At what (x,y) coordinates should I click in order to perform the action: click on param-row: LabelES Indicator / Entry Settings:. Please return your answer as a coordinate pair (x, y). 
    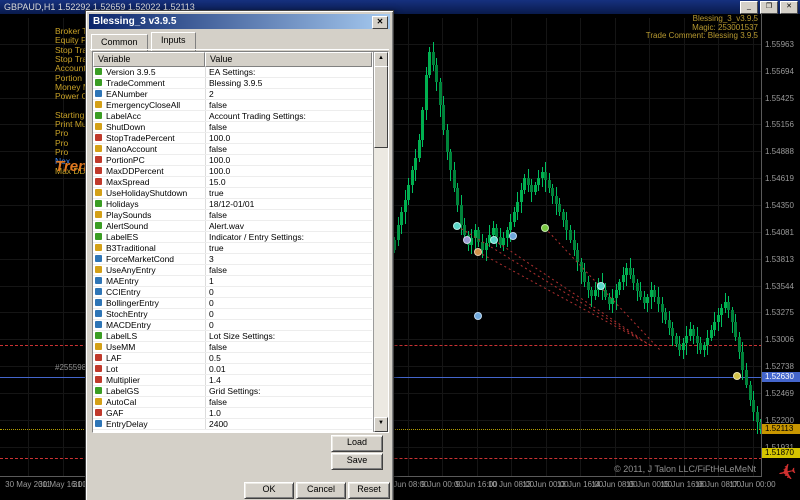
    Looking at the image, I should click on (232, 237).